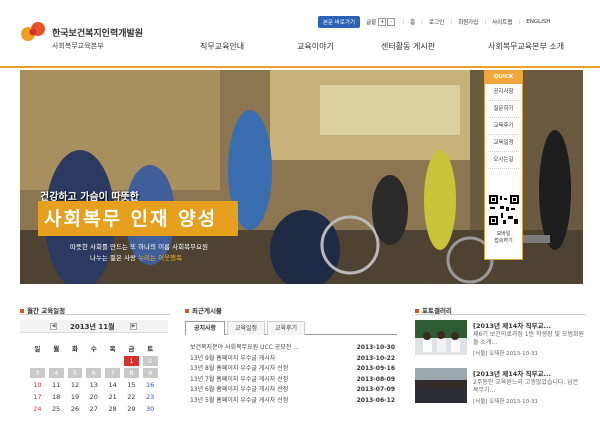 The width and height of the screenshot is (600, 421). What do you see at coordinates (239, 401) in the screenshot?
I see `post-title: 13년 5월 홈페이지 우수글 게시자 선정` at bounding box center [239, 401].